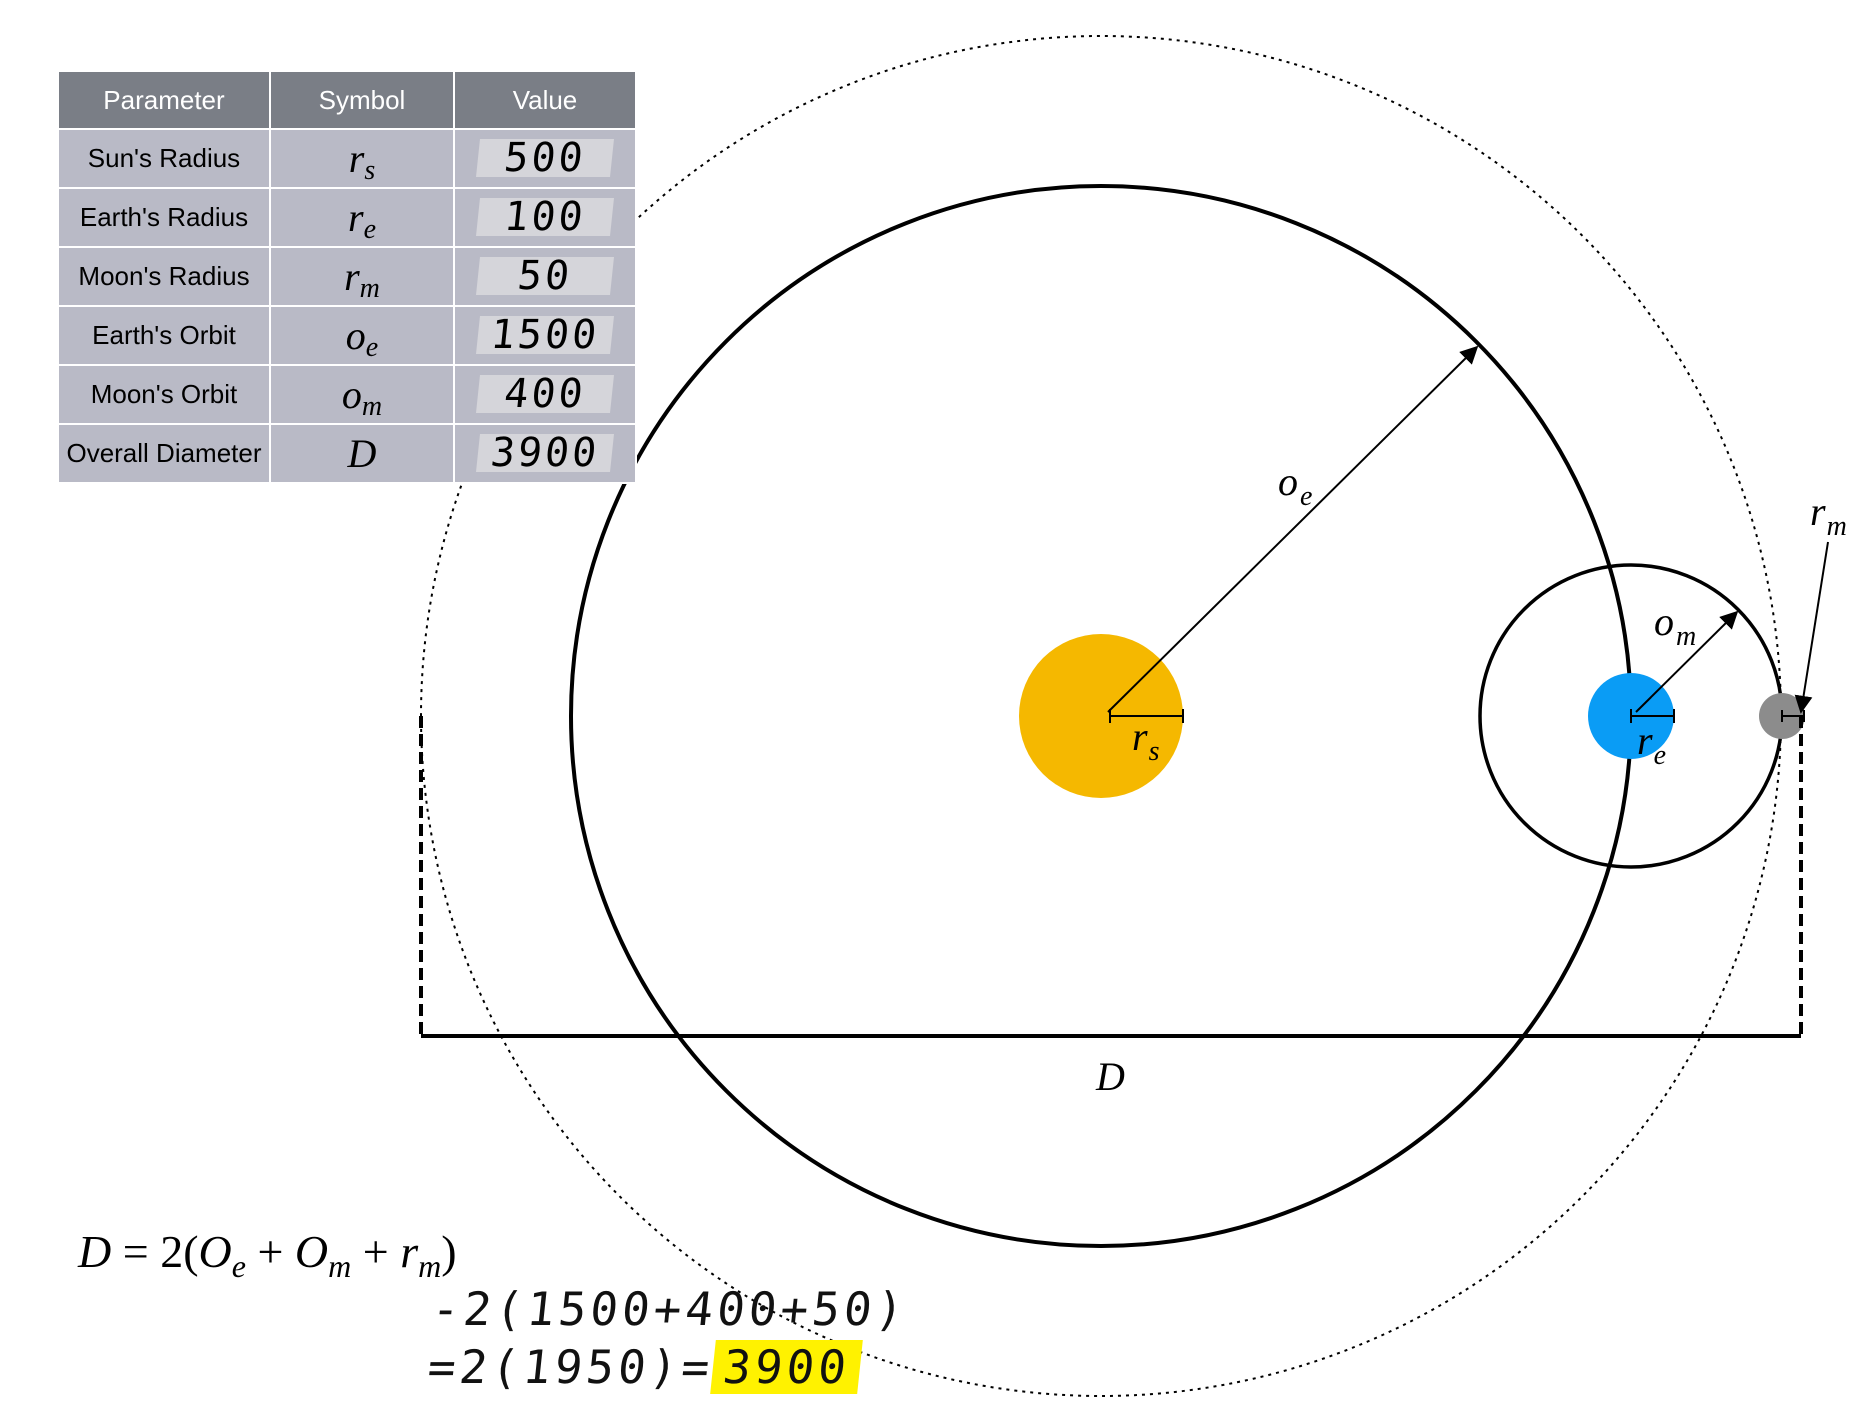  I want to click on calculation-step: =2(1950)=, so click(571, 1367).